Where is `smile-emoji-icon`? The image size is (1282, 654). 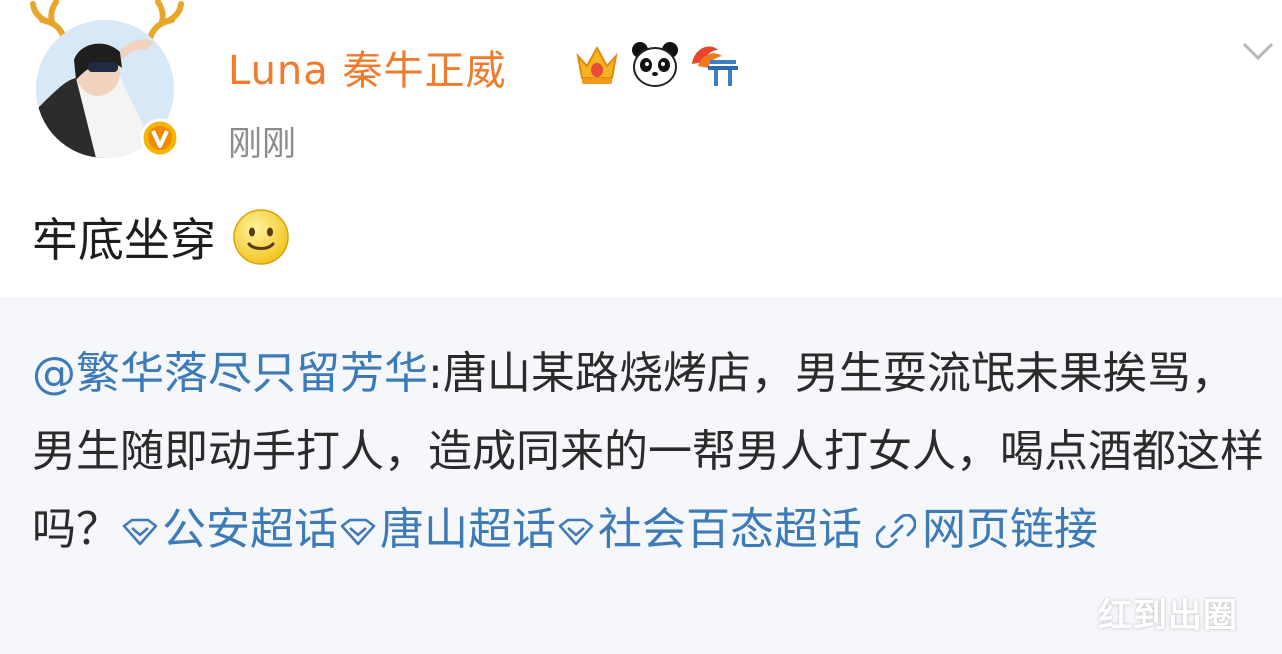
smile-emoji-icon is located at coordinates (261, 237).